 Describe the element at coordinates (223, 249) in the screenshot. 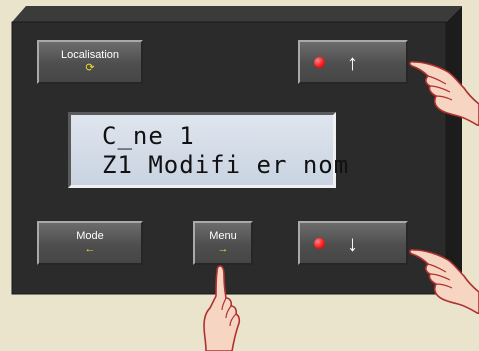

I see `arrow-right-icon: →` at that location.